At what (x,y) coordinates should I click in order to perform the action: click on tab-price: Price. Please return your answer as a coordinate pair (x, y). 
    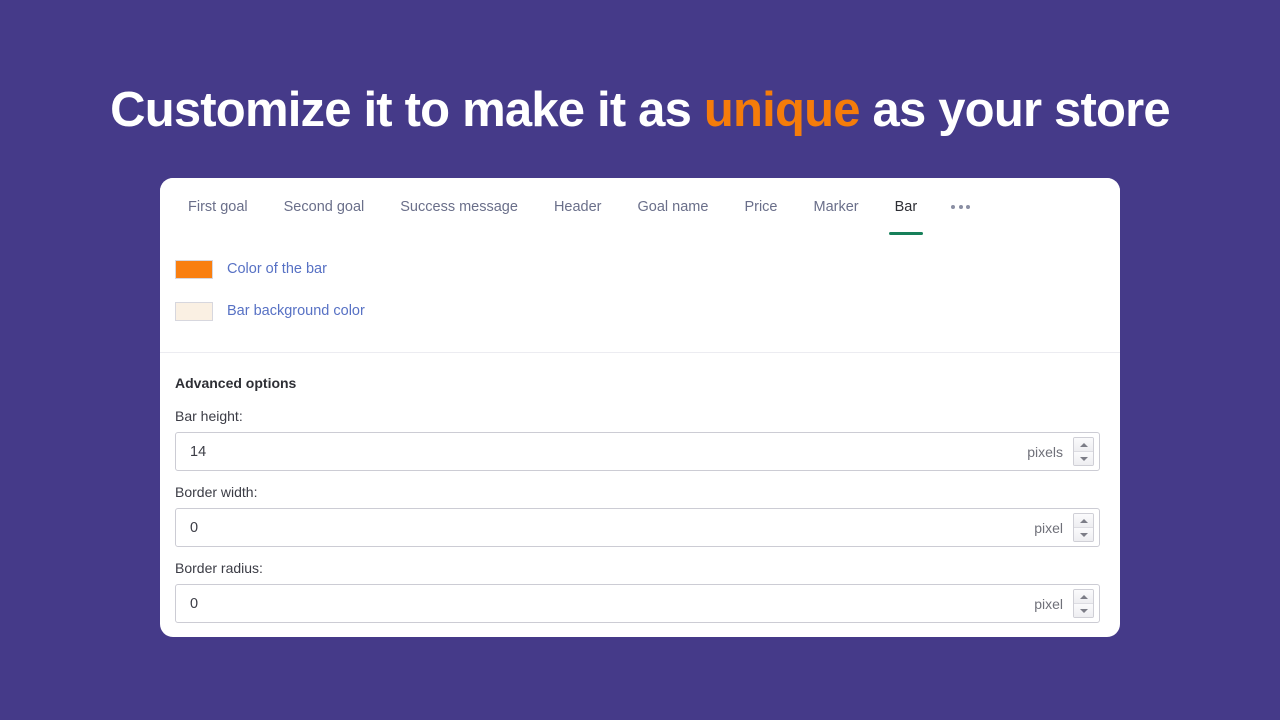
    Looking at the image, I should click on (760, 206).